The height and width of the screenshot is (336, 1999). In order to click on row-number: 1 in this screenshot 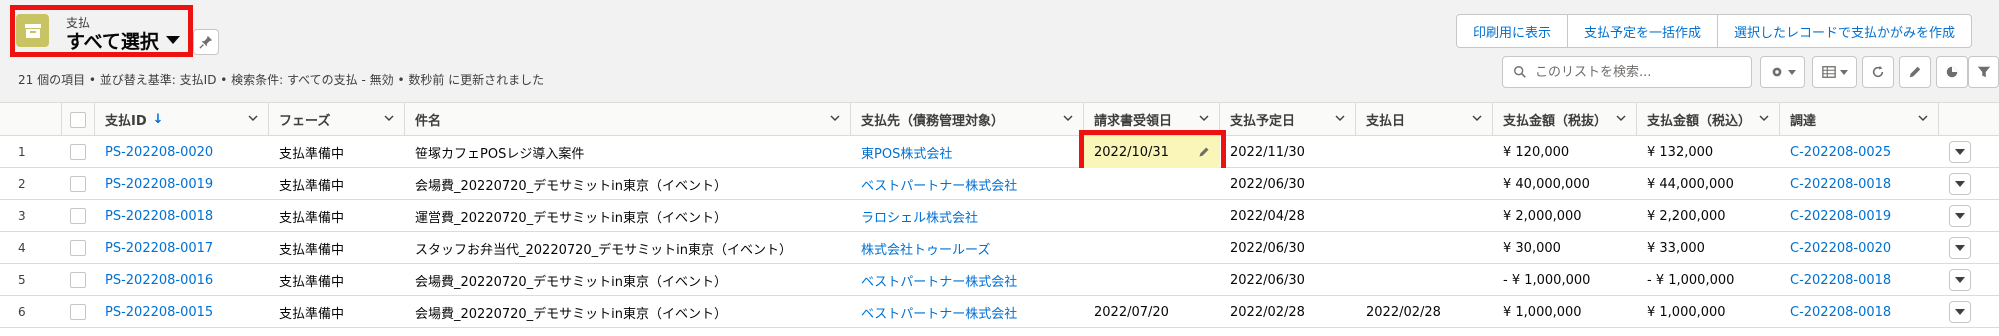, I will do `click(22, 152)`.